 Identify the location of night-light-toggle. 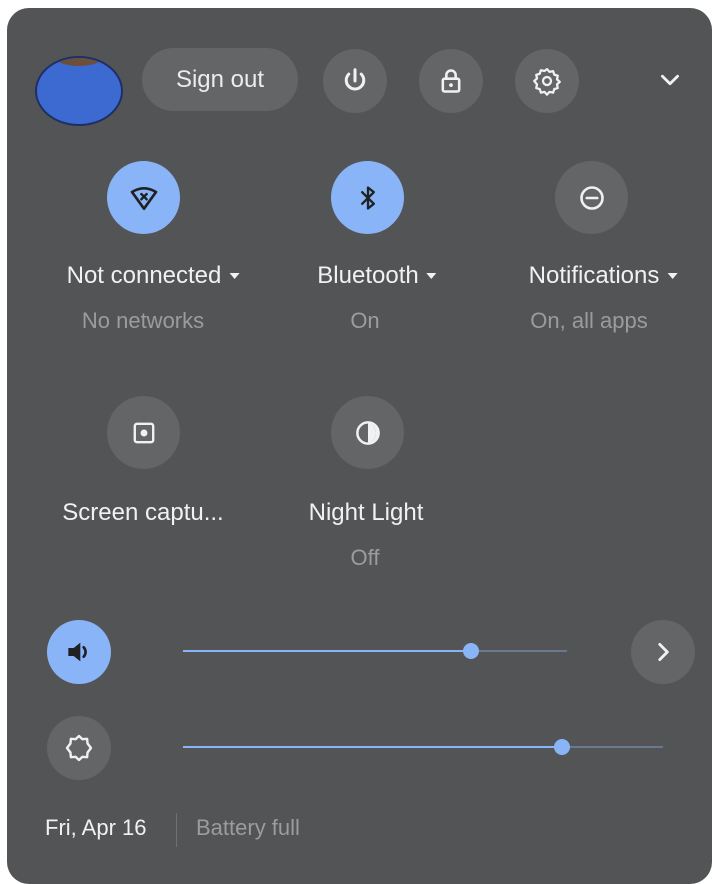
(367, 432).